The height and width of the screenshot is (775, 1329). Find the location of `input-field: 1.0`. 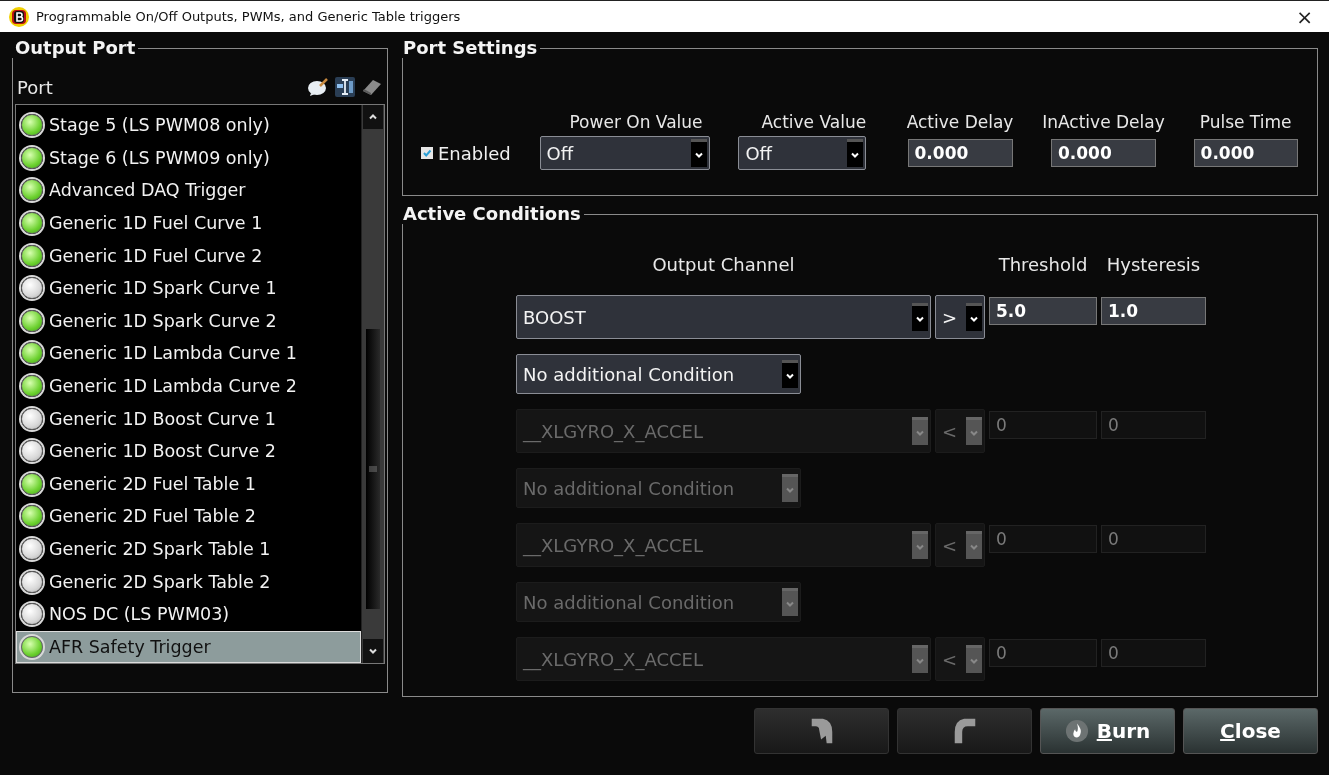

input-field: 1.0 is located at coordinates (1153, 311).